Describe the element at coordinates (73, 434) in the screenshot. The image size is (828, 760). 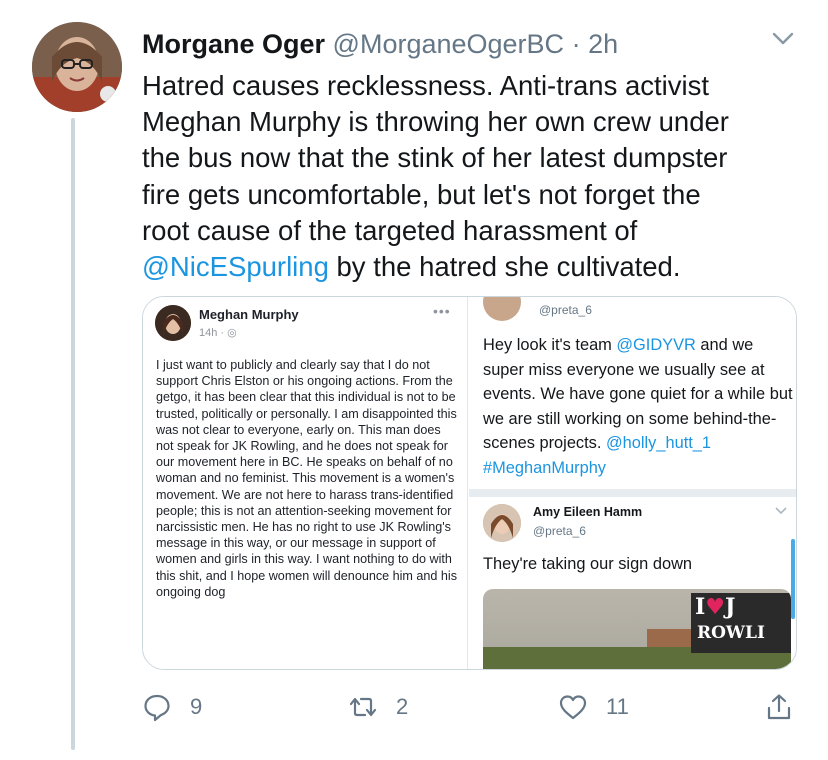
I see `thread-line` at that location.